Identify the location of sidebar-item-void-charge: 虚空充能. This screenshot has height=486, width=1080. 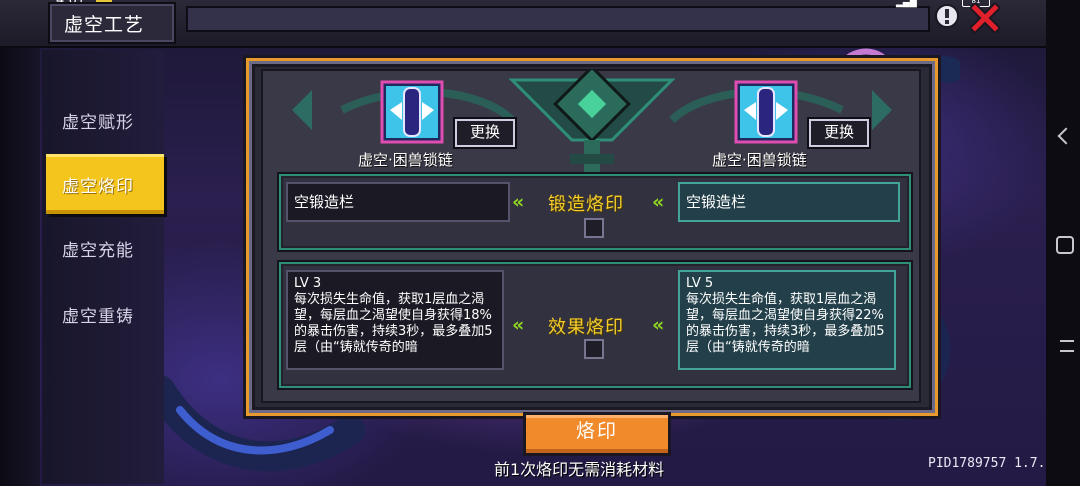
(103, 248).